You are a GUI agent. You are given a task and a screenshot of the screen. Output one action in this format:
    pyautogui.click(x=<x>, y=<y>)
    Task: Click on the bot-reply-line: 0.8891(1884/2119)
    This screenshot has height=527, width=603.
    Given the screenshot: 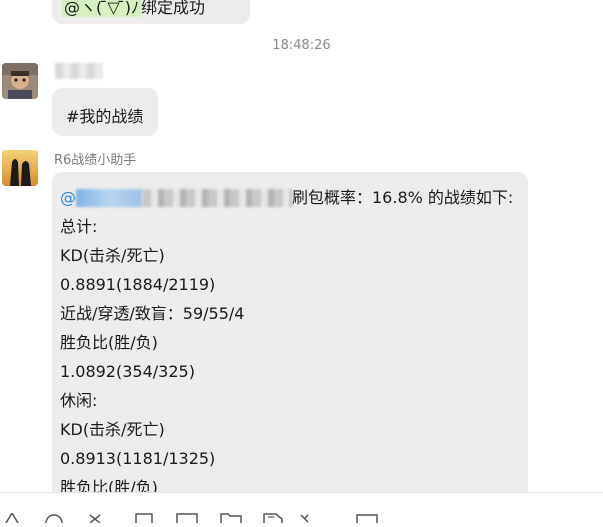 What is the action you would take?
    pyautogui.click(x=138, y=284)
    